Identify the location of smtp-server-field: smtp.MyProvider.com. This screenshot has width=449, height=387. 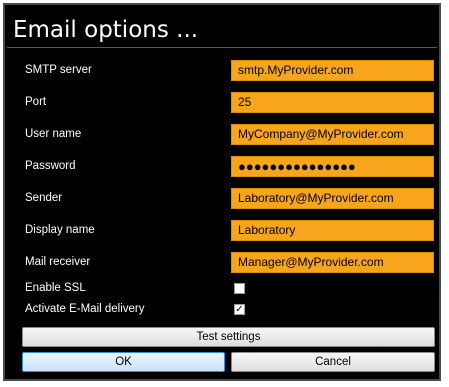
(332, 70).